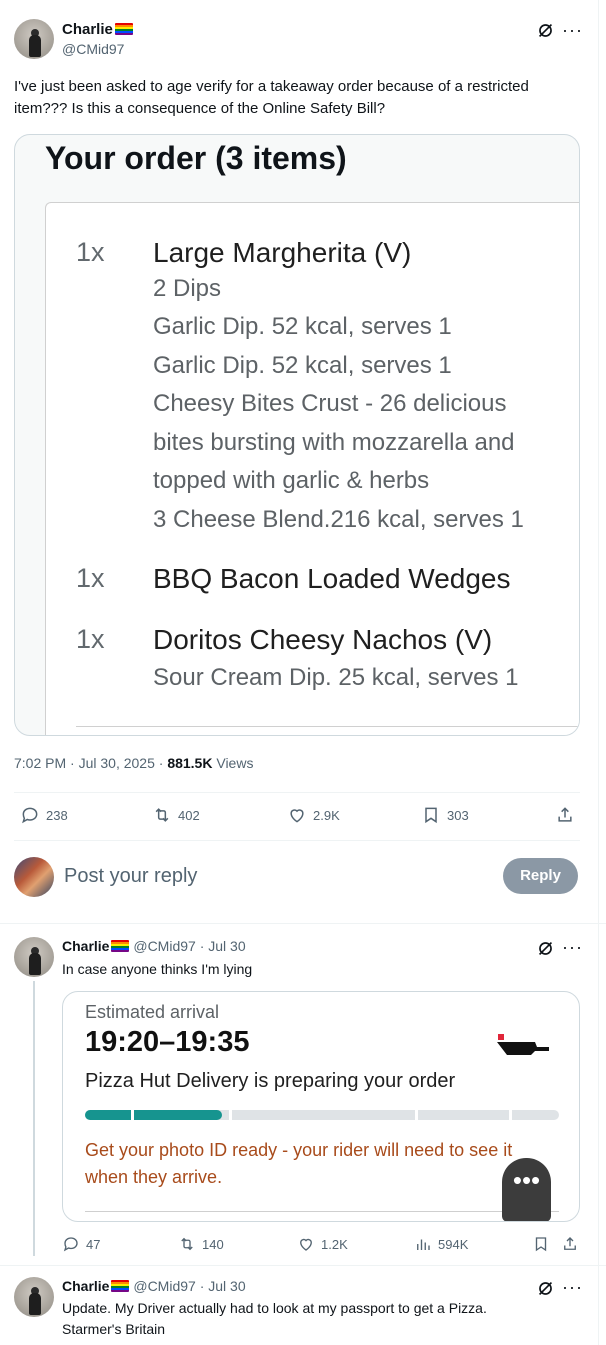 The height and width of the screenshot is (1345, 606). I want to click on thread-line, so click(34, 1118).